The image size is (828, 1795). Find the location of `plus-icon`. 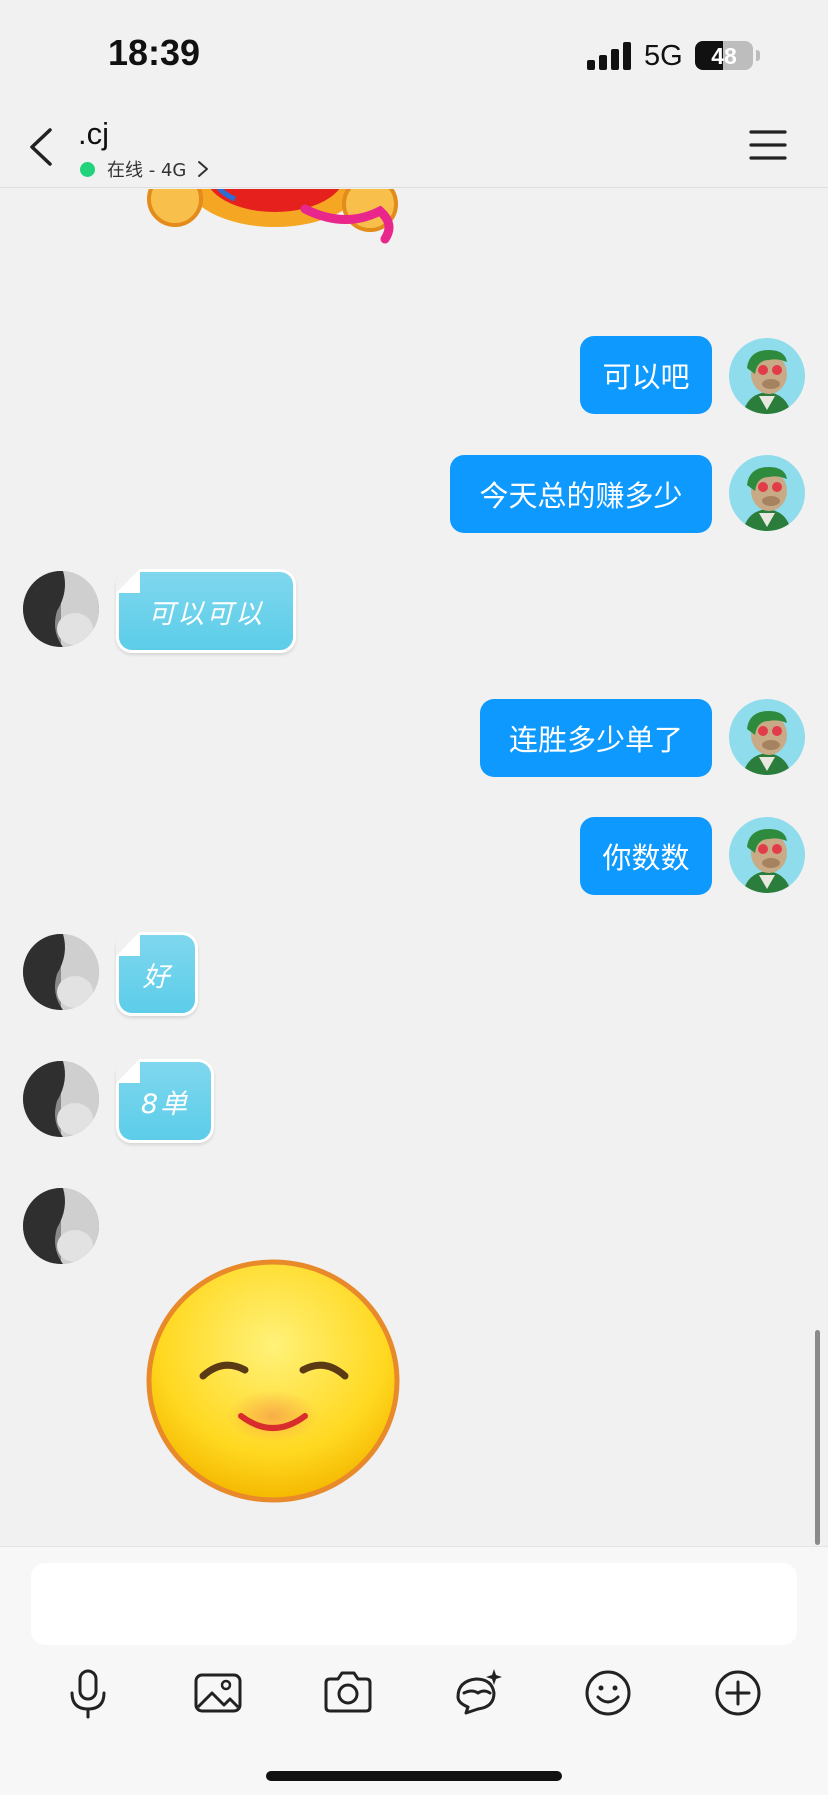

plus-icon is located at coordinates (738, 1693).